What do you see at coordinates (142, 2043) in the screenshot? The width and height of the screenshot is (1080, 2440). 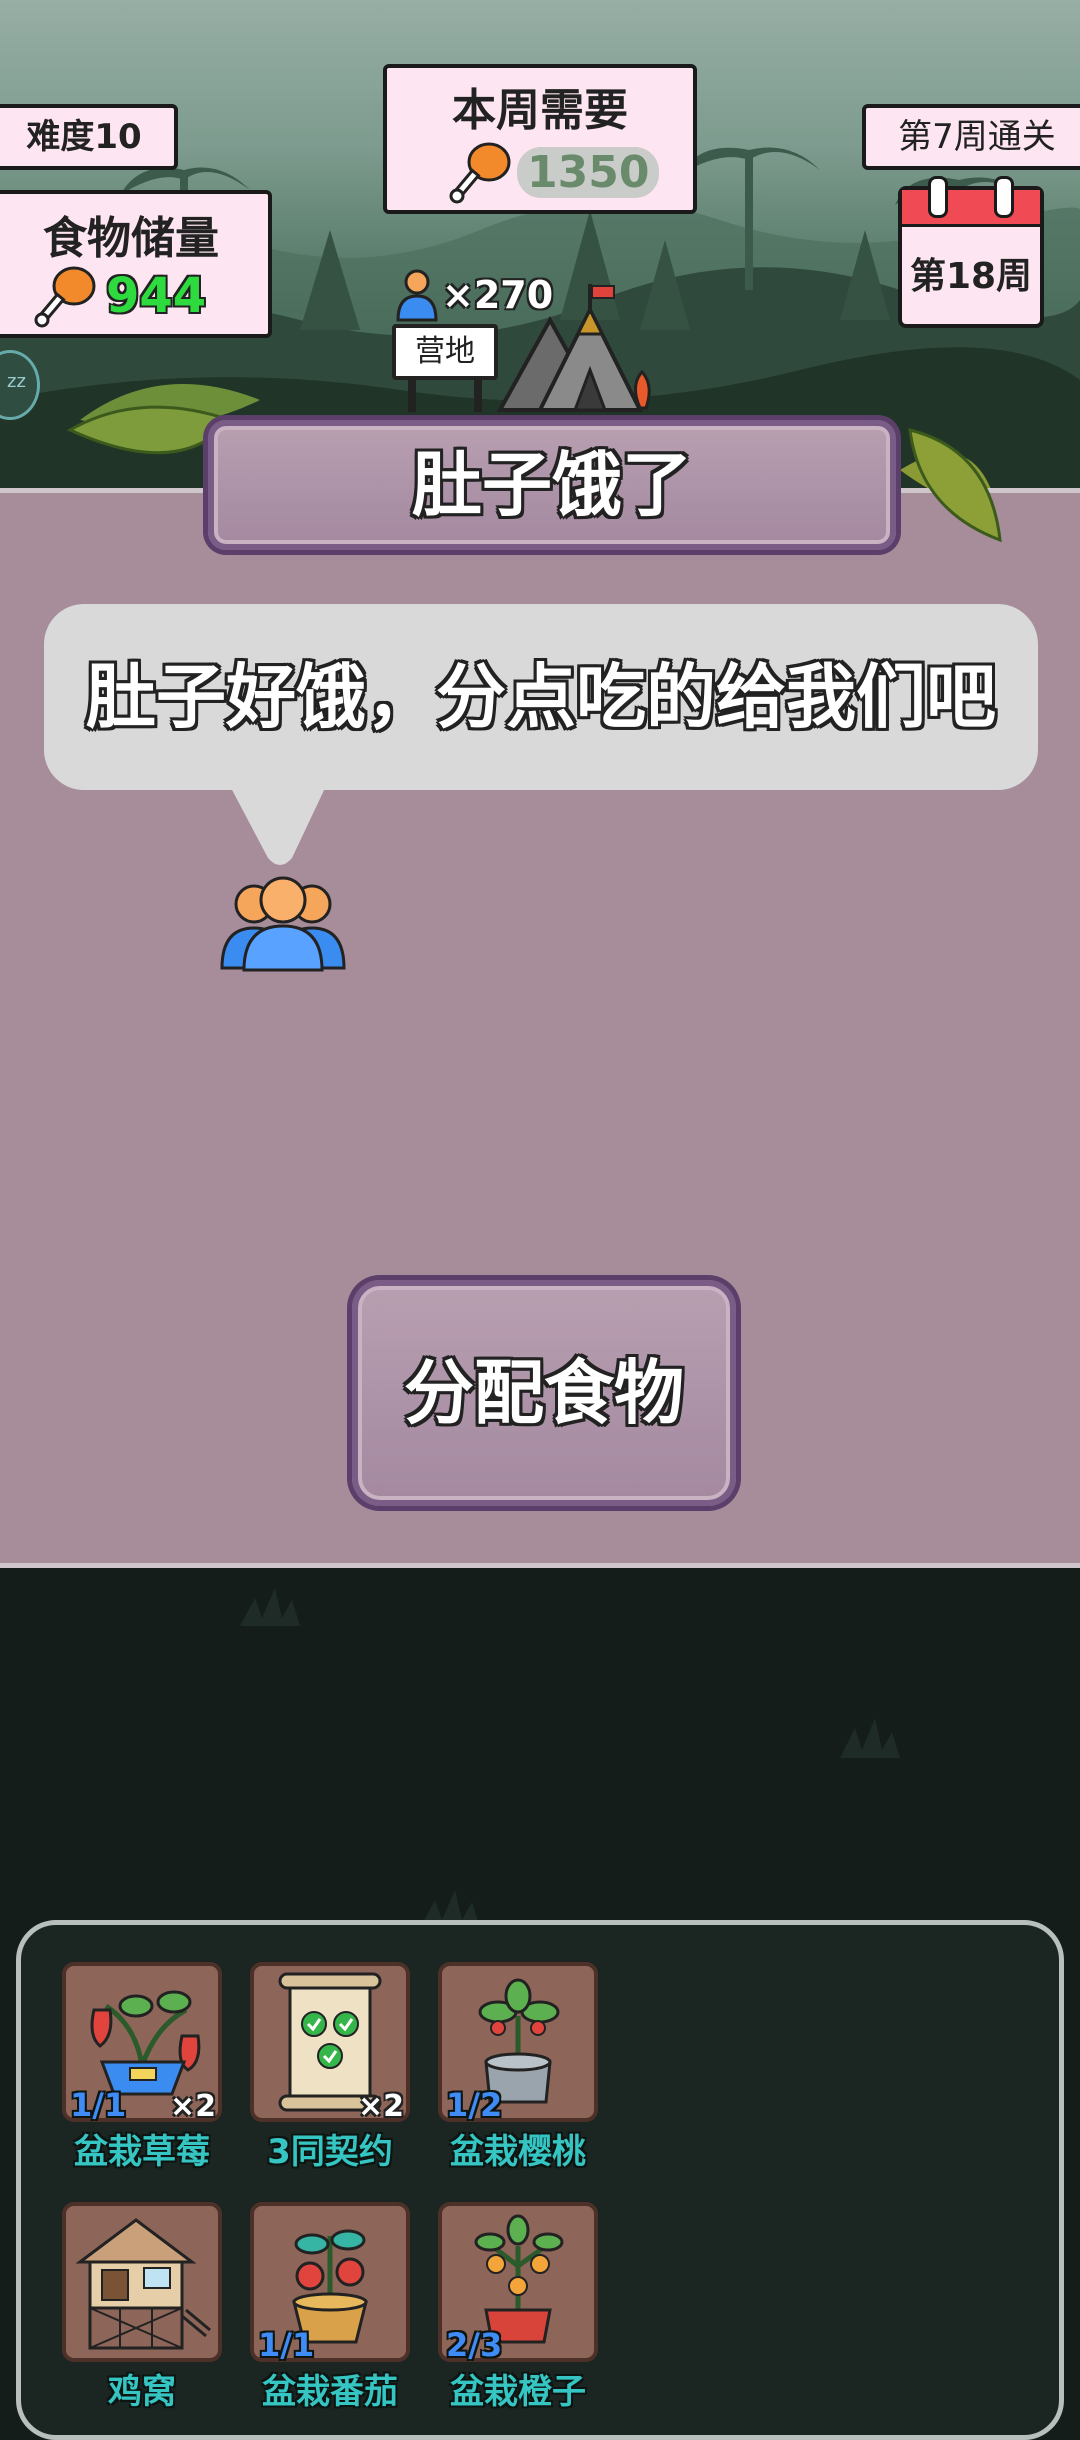 I see `inventory-slot-strawberry: 1/1 ×2` at bounding box center [142, 2043].